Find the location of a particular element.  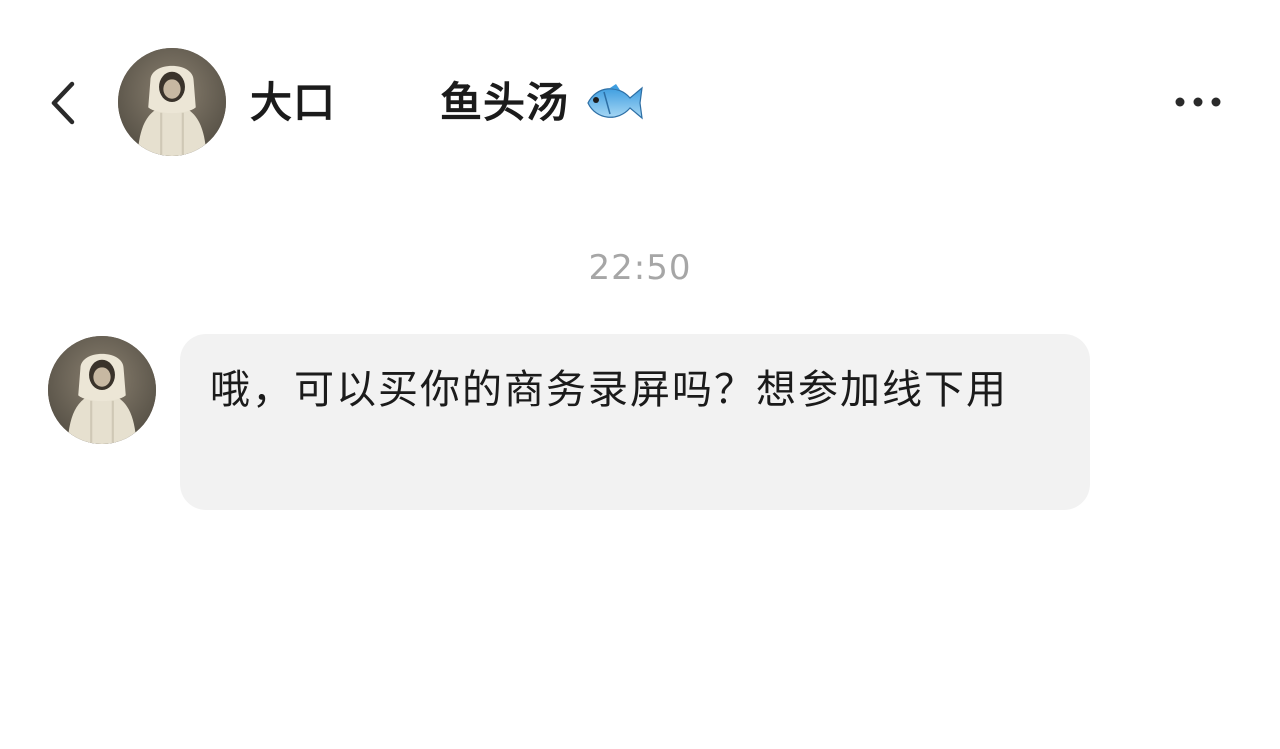

more-button is located at coordinates (1198, 102).